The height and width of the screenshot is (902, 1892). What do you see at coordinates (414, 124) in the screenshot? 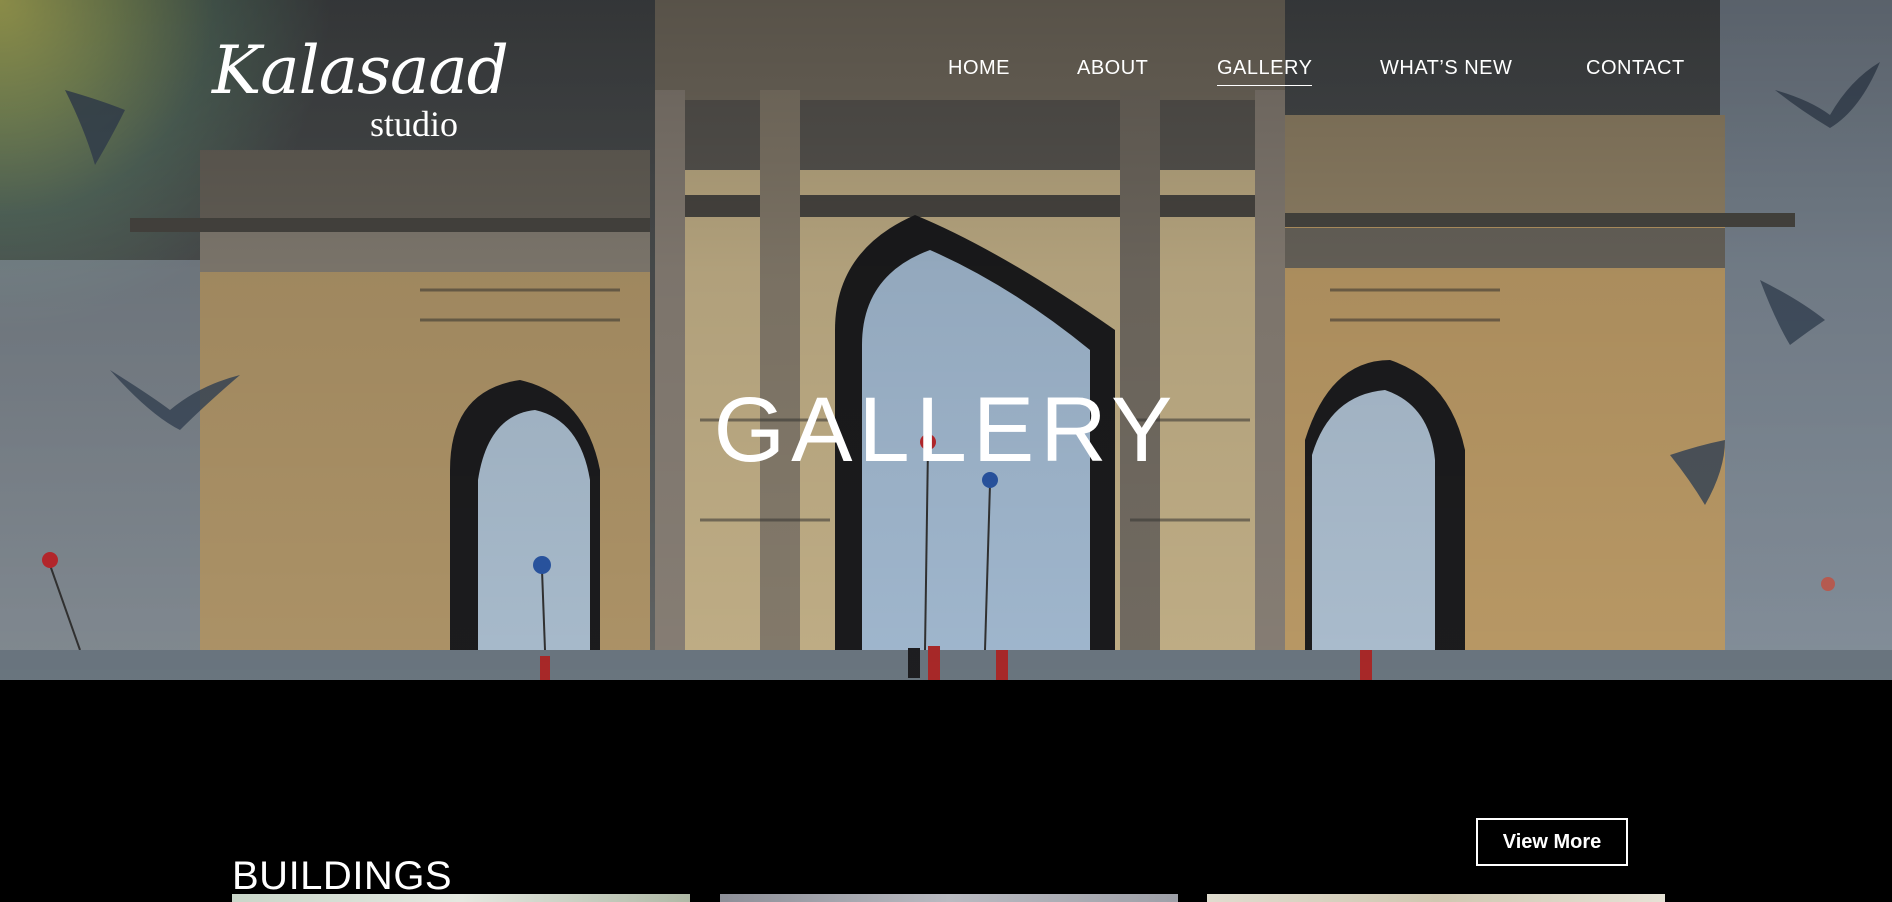
I see `logo-sub-text: studio` at bounding box center [414, 124].